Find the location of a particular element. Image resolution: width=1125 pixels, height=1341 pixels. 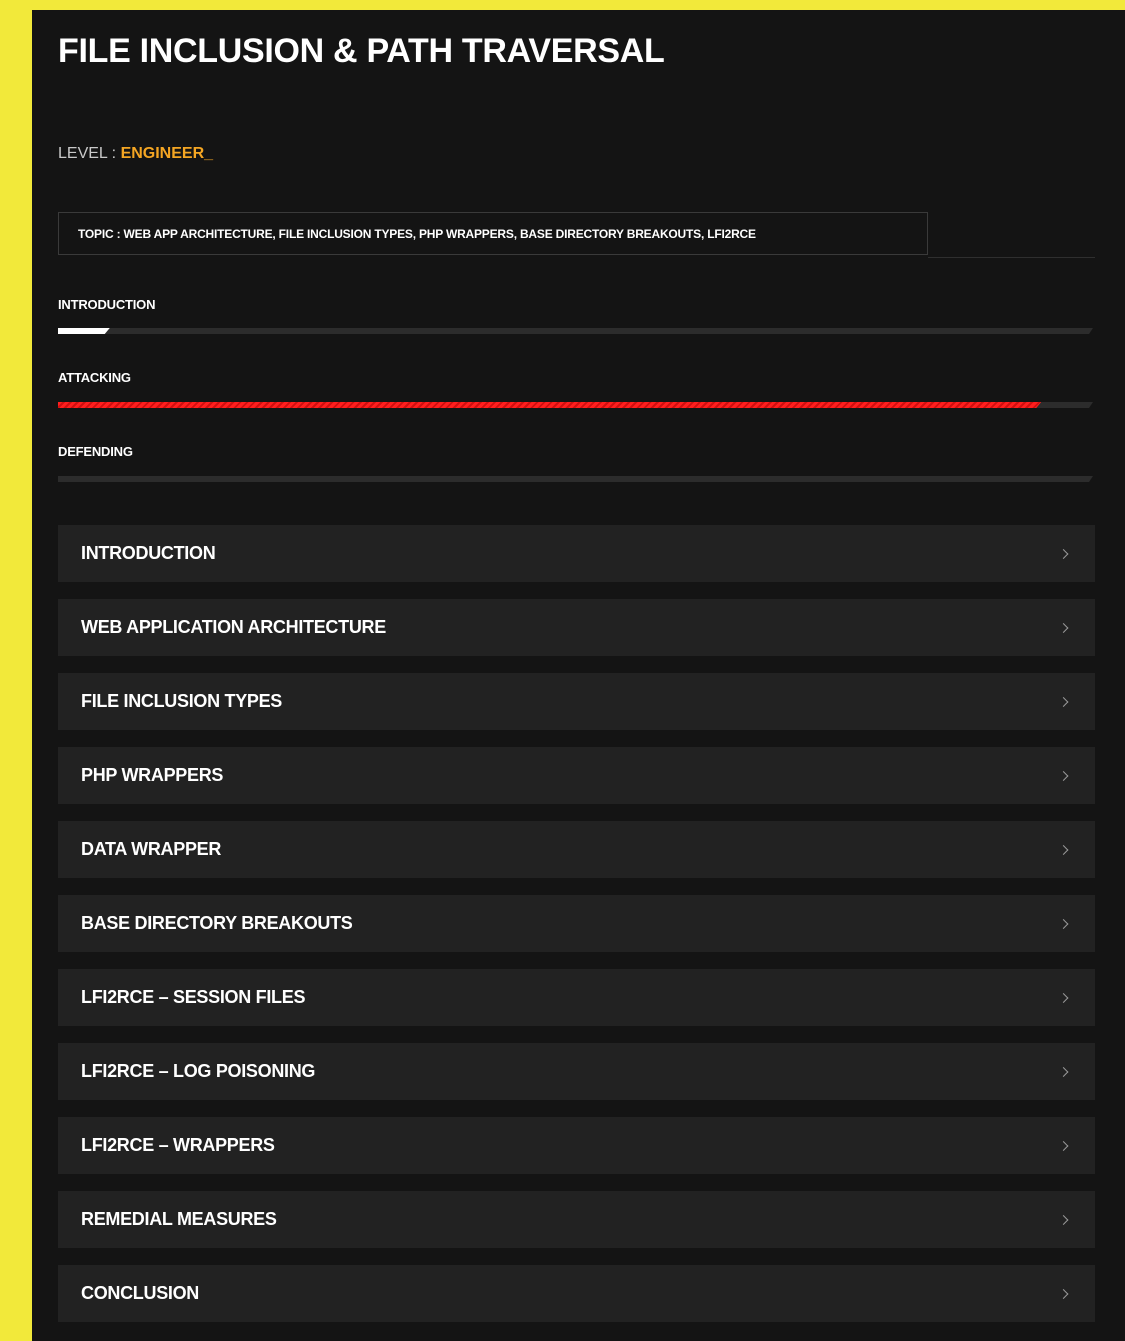

section-label: WEB APPLICATION ARCHITECTURE is located at coordinates (233, 627).